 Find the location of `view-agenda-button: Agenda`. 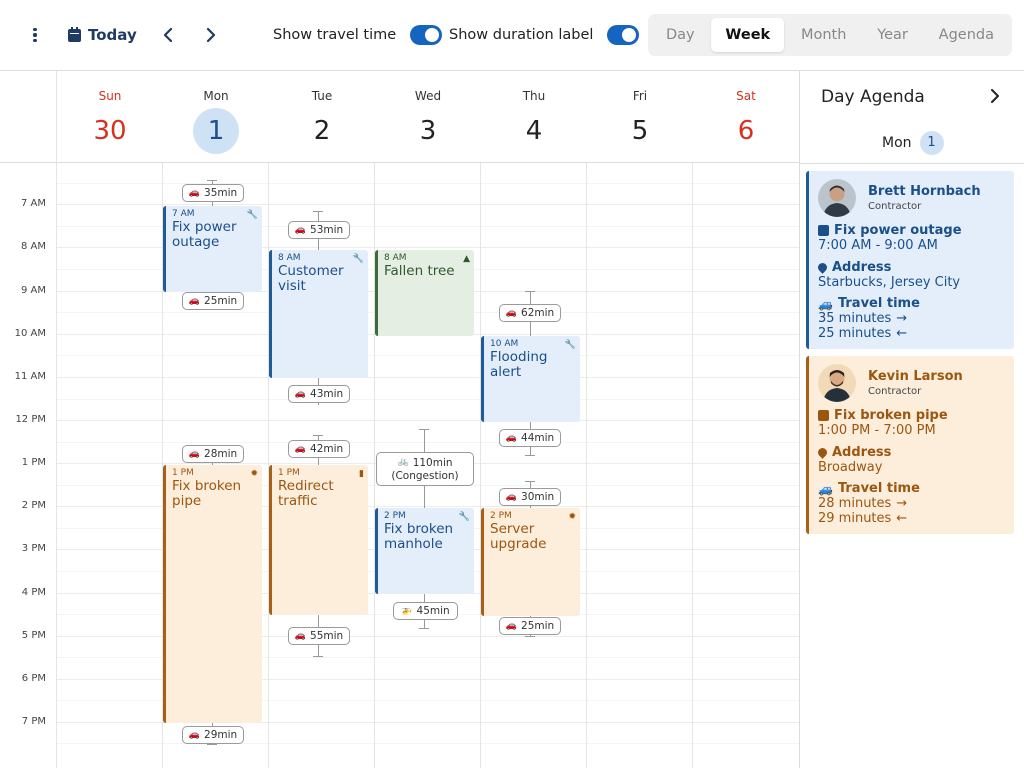

view-agenda-button: Agenda is located at coordinates (966, 35).